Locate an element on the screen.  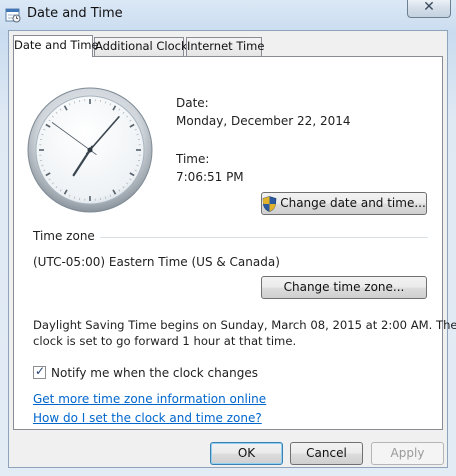
close-icon: ✕ is located at coordinates (429, 7).